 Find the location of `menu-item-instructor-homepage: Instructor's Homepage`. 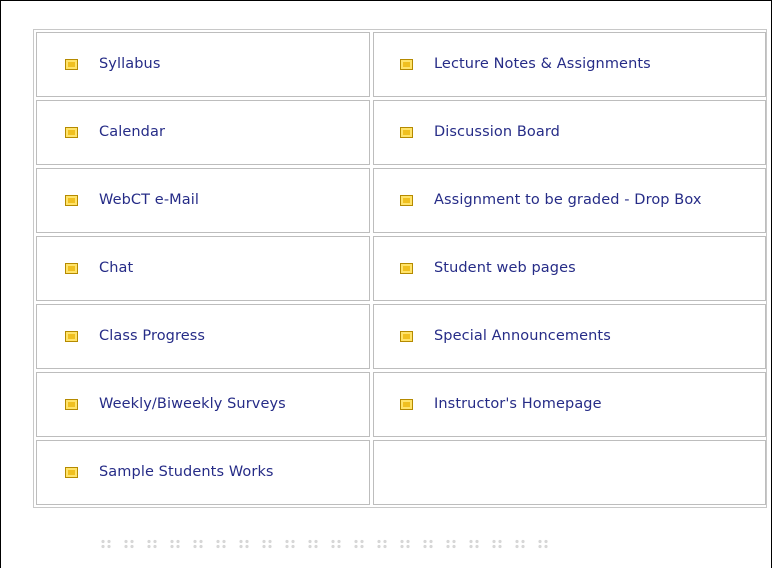

menu-item-instructor-homepage: Instructor's Homepage is located at coordinates (569, 404).